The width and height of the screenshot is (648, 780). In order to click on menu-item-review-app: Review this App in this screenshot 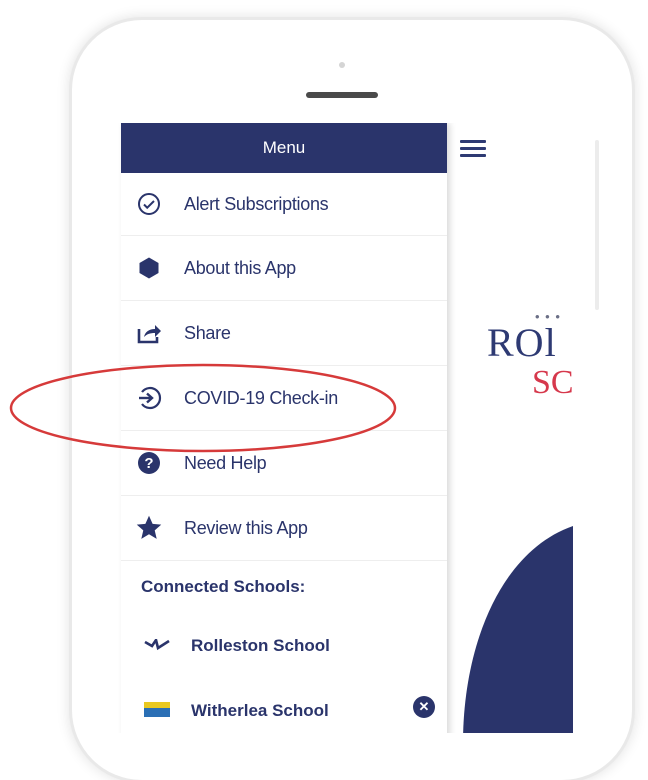, I will do `click(284, 528)`.